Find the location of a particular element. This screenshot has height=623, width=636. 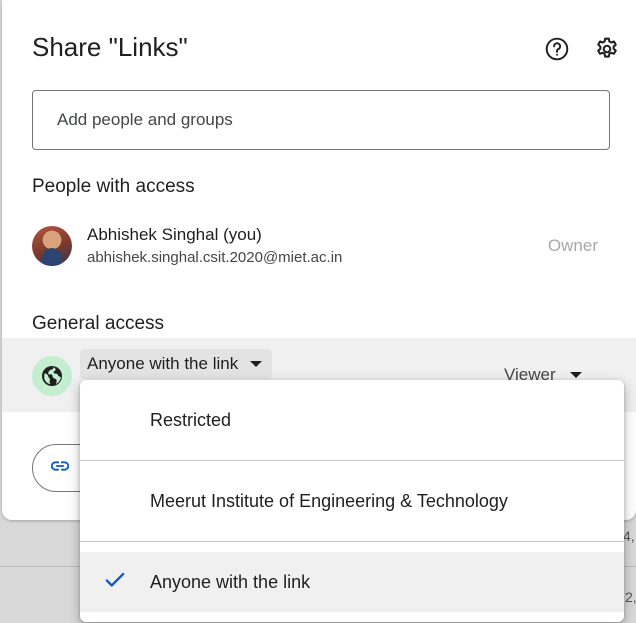

globe-icon is located at coordinates (52, 376).